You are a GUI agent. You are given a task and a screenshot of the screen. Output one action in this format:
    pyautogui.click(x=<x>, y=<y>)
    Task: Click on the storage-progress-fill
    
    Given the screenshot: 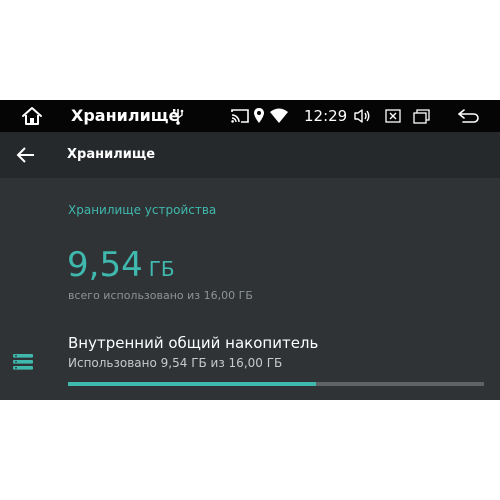 What is the action you would take?
    pyautogui.click(x=192, y=384)
    